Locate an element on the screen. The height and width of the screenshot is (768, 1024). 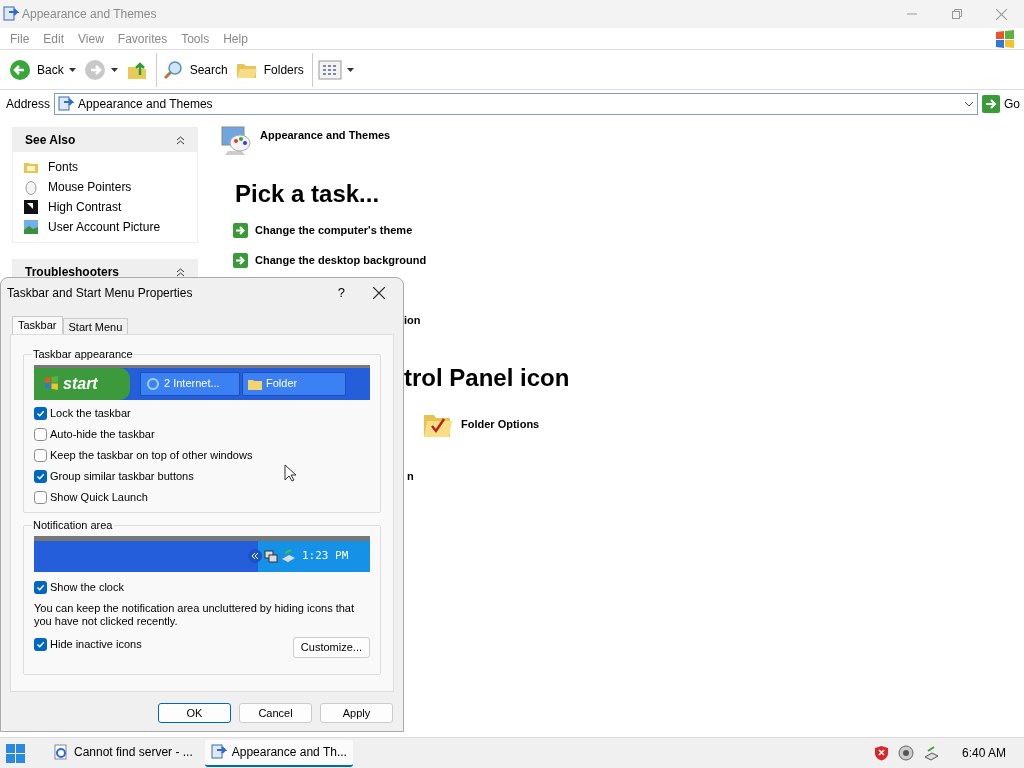
contrast-icon is located at coordinates (31, 207).